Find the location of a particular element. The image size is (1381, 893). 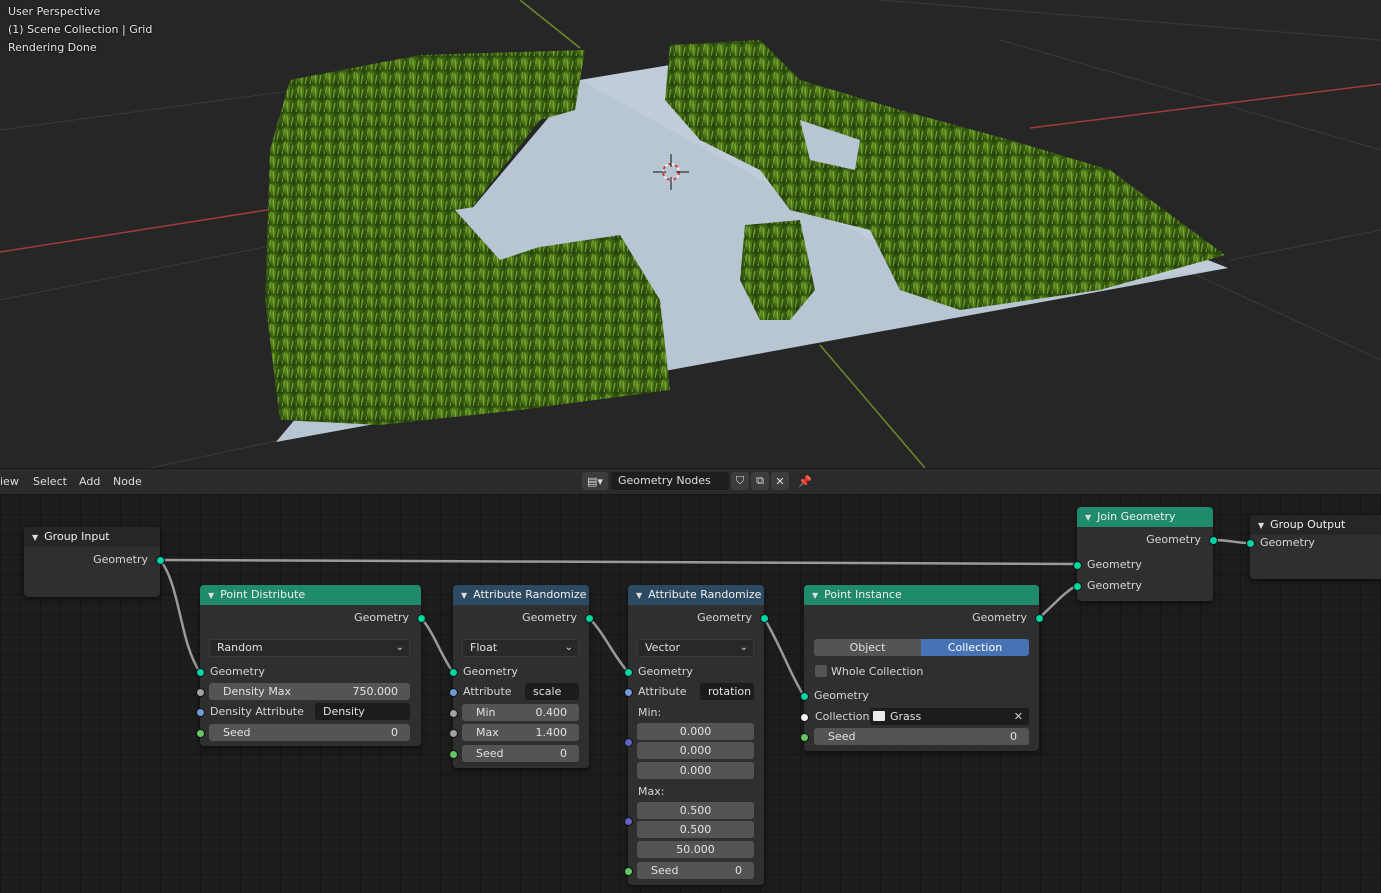

menu-select: Select is located at coordinates (50, 481).